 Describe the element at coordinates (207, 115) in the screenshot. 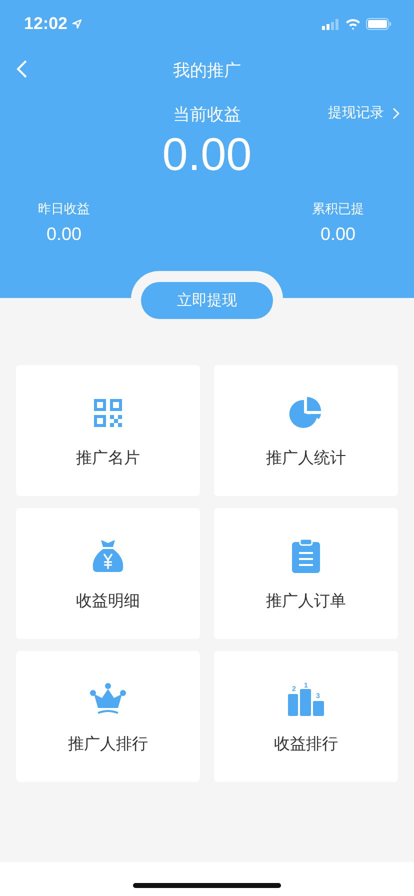

I see `current-earnings-label: 当前收益` at that location.